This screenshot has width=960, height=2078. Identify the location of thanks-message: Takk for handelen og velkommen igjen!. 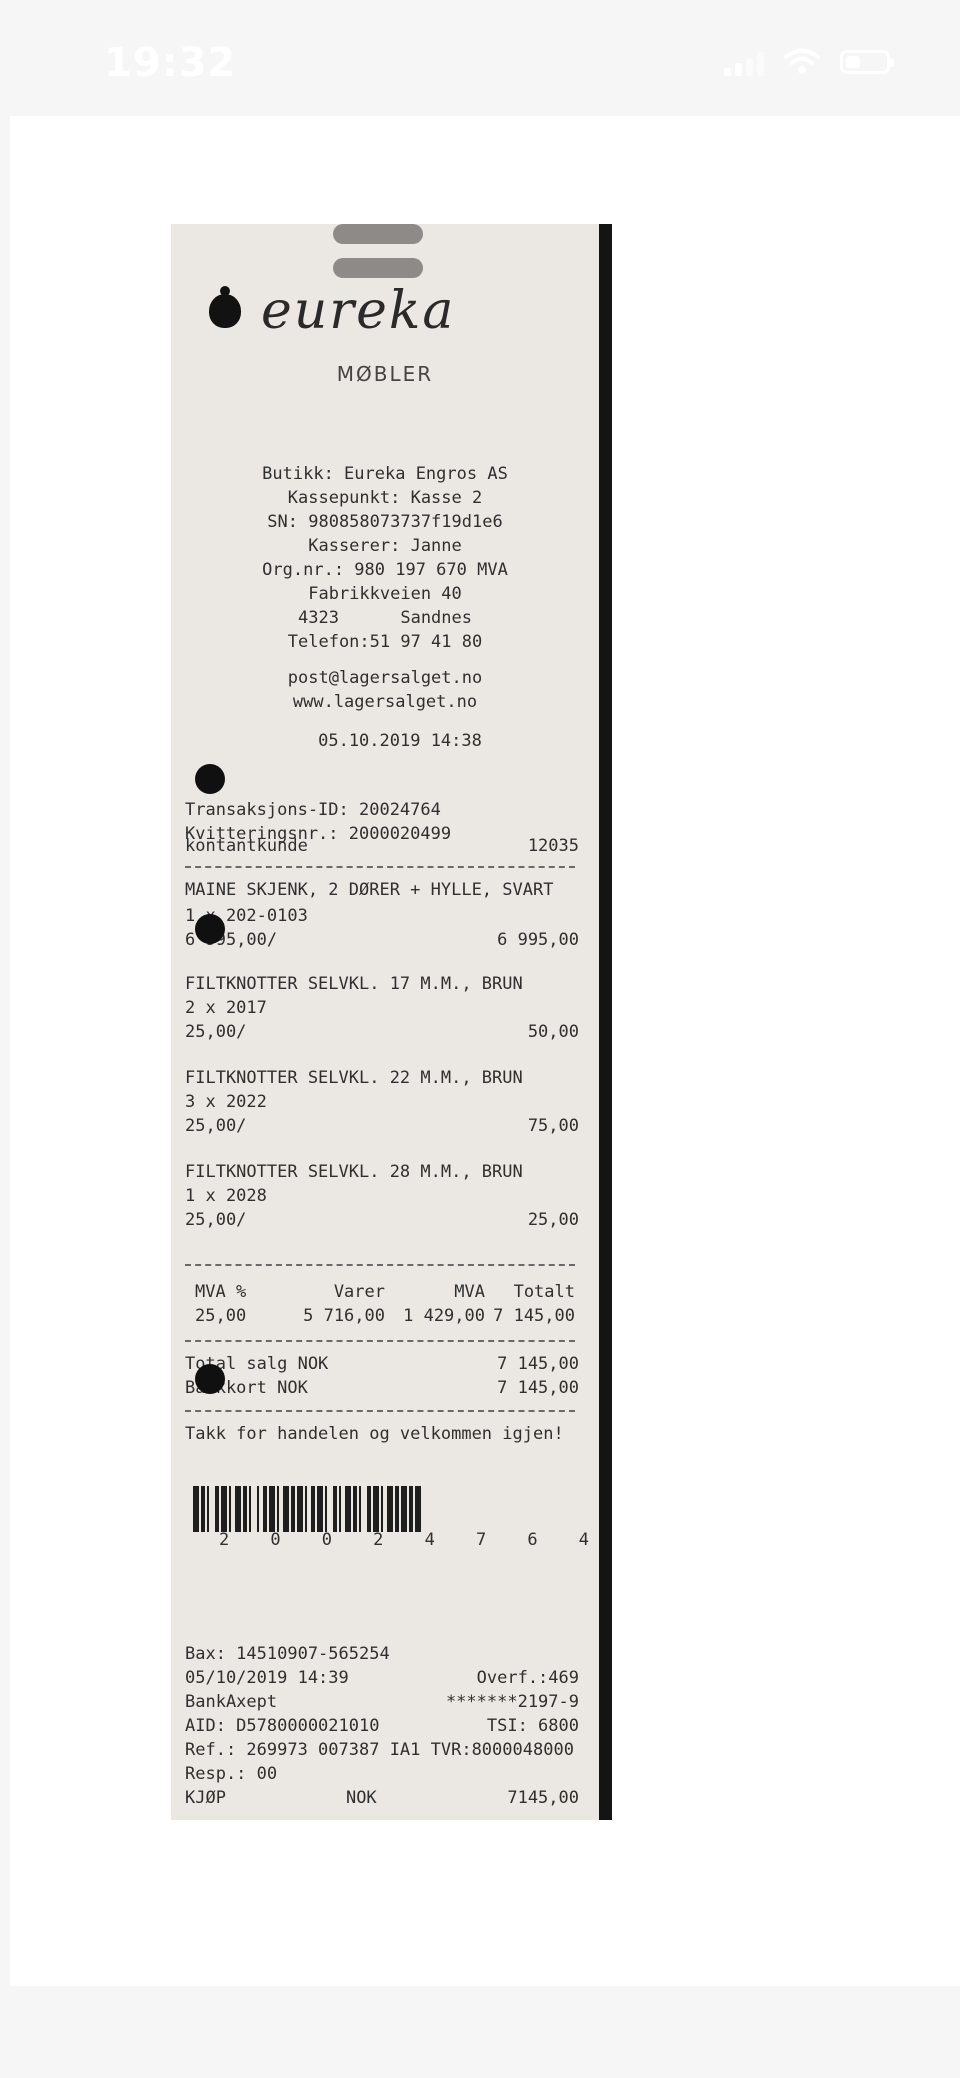
(374, 1434).